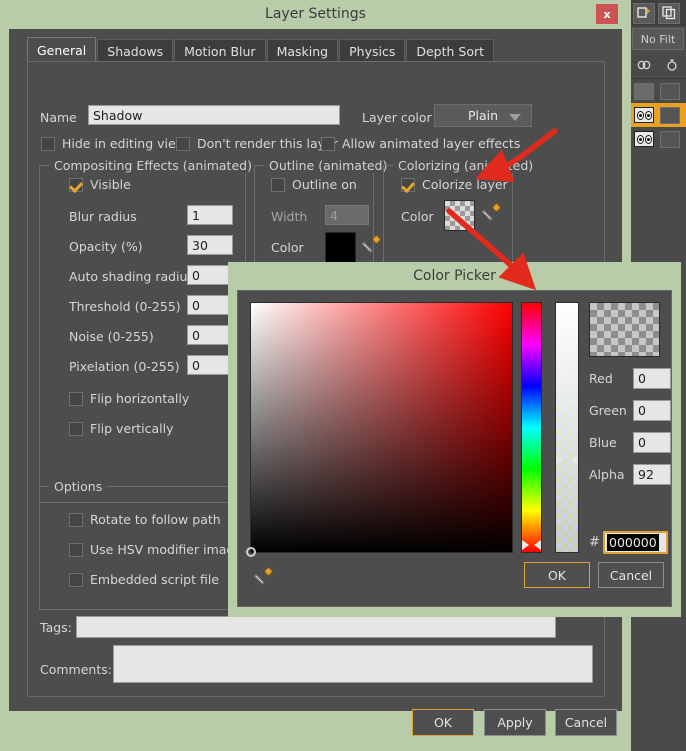  What do you see at coordinates (531, 427) in the screenshot?
I see `hue-slider` at bounding box center [531, 427].